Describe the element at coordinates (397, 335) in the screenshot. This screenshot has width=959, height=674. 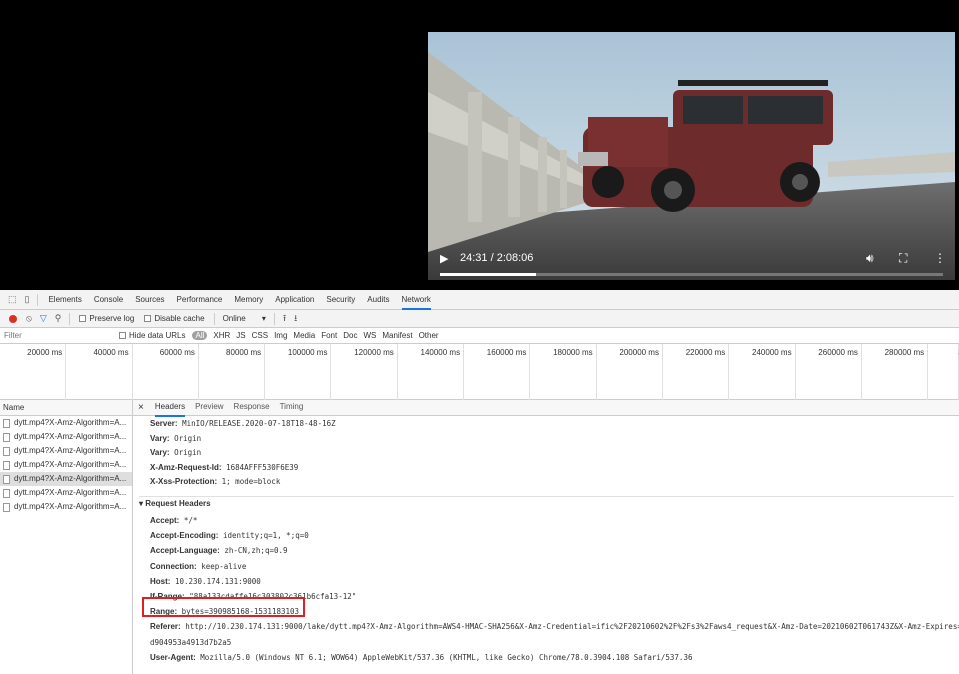
I see `filter-type-manifest: Manifest` at that location.